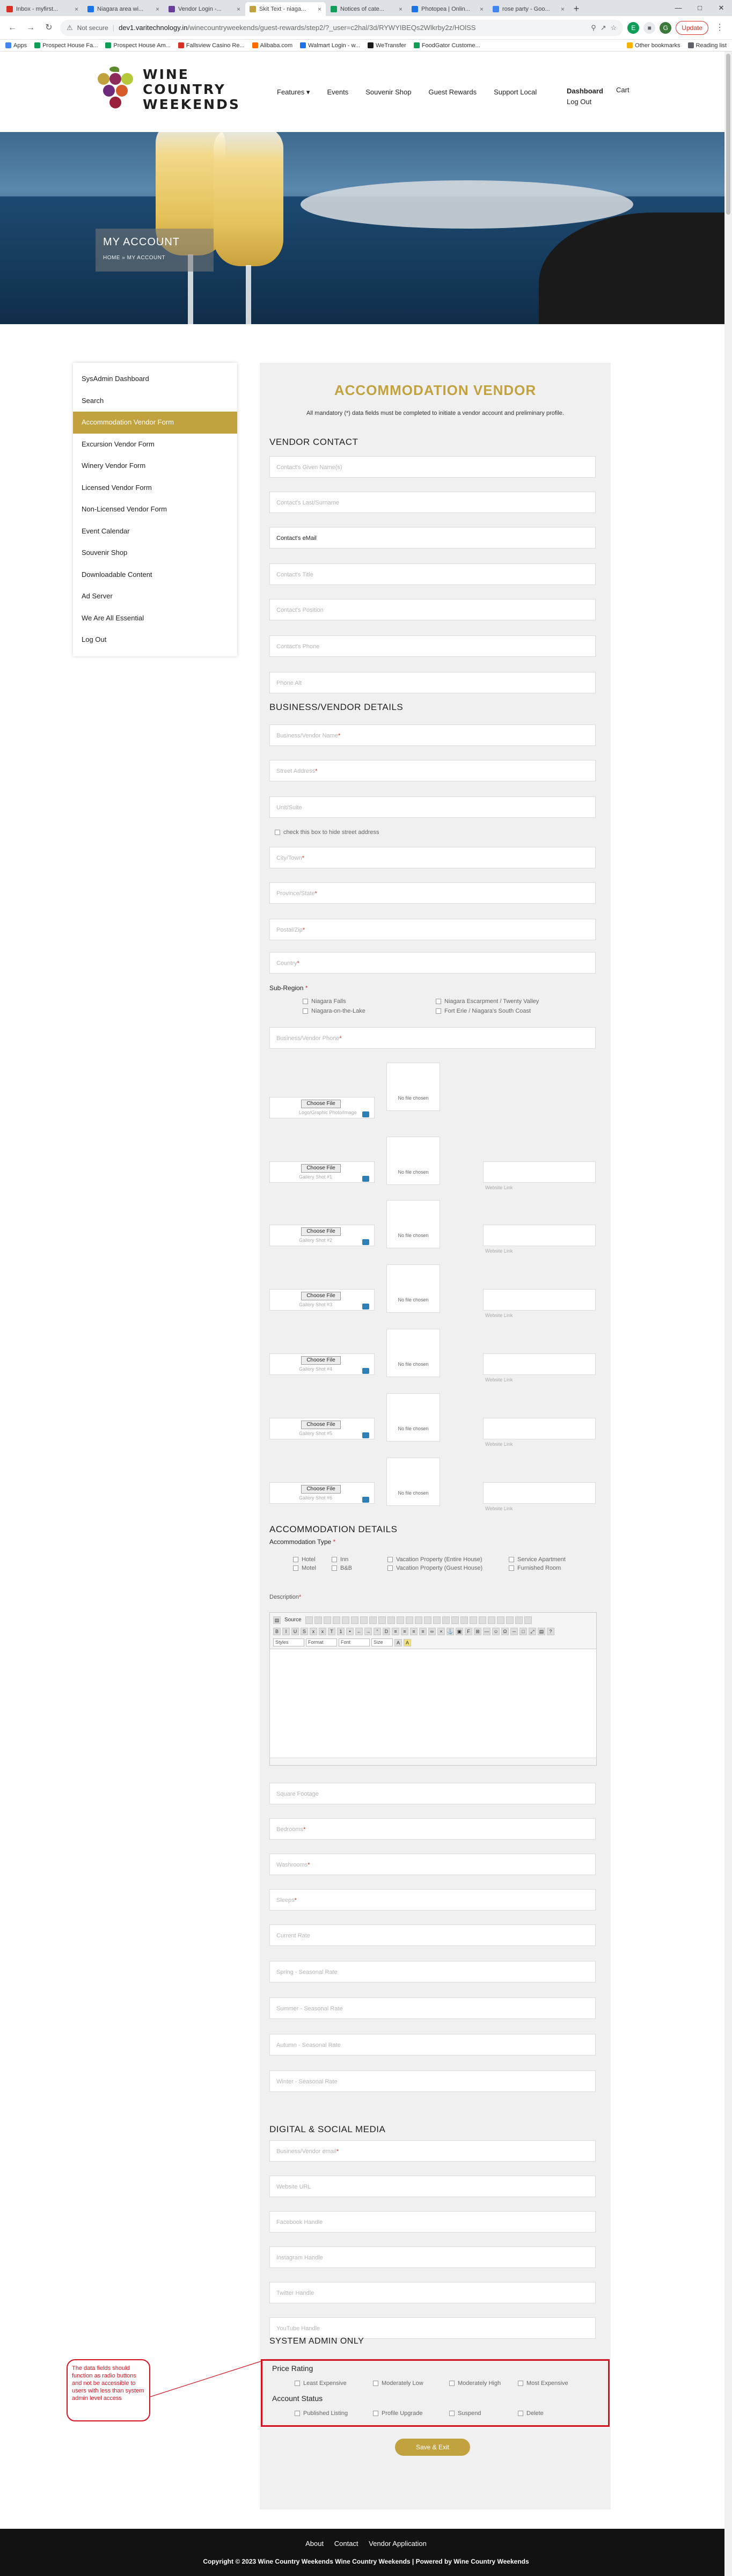 This screenshot has width=732, height=2576. Describe the element at coordinates (432, 2222) in the screenshot. I see `text-field: Facebook Handle` at that location.